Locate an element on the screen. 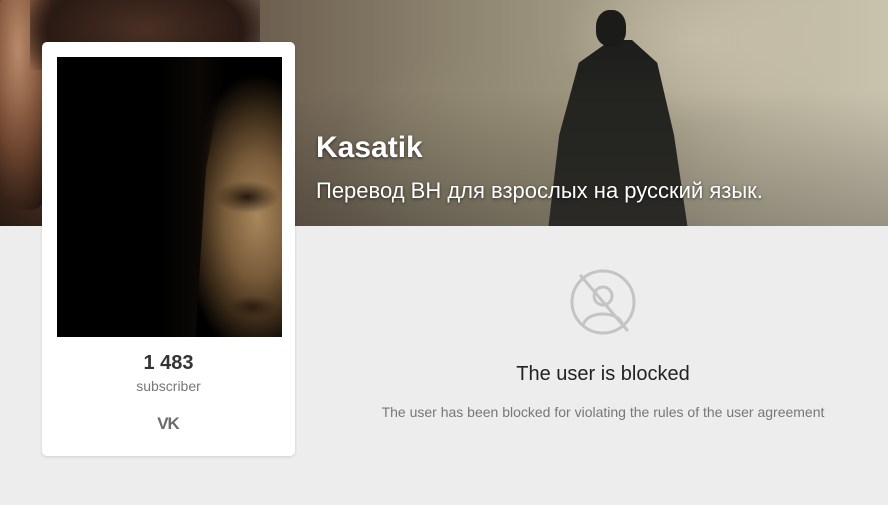 This screenshot has height=505, width=888. avatar is located at coordinates (169, 197).